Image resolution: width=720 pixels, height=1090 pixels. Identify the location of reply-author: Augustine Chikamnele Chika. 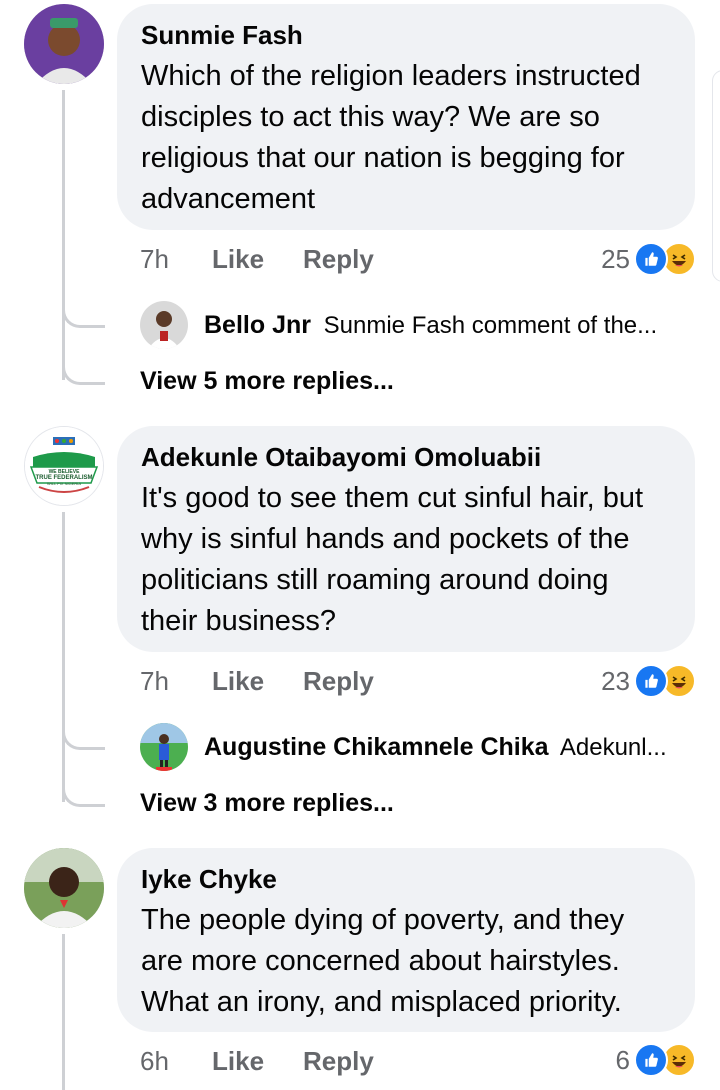
(376, 747).